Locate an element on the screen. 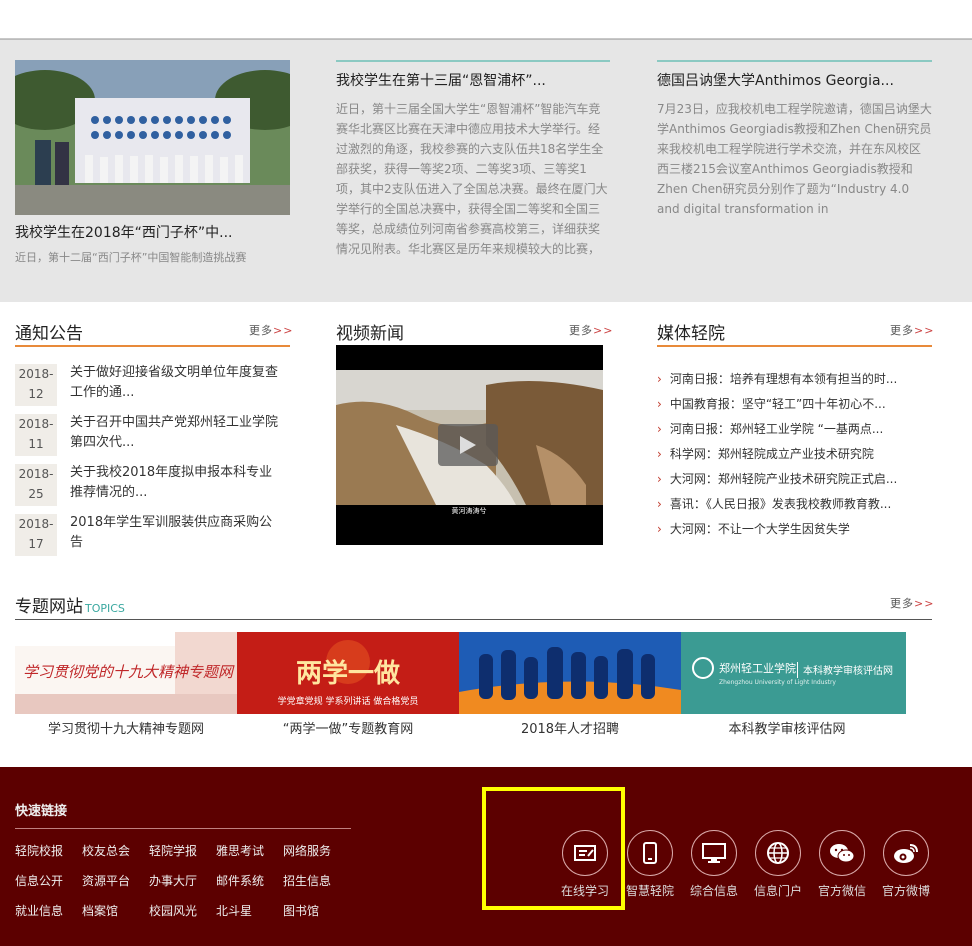 This screenshot has height=946, width=972. banner-caption: “两学一做”专题教育网 is located at coordinates (348, 727).